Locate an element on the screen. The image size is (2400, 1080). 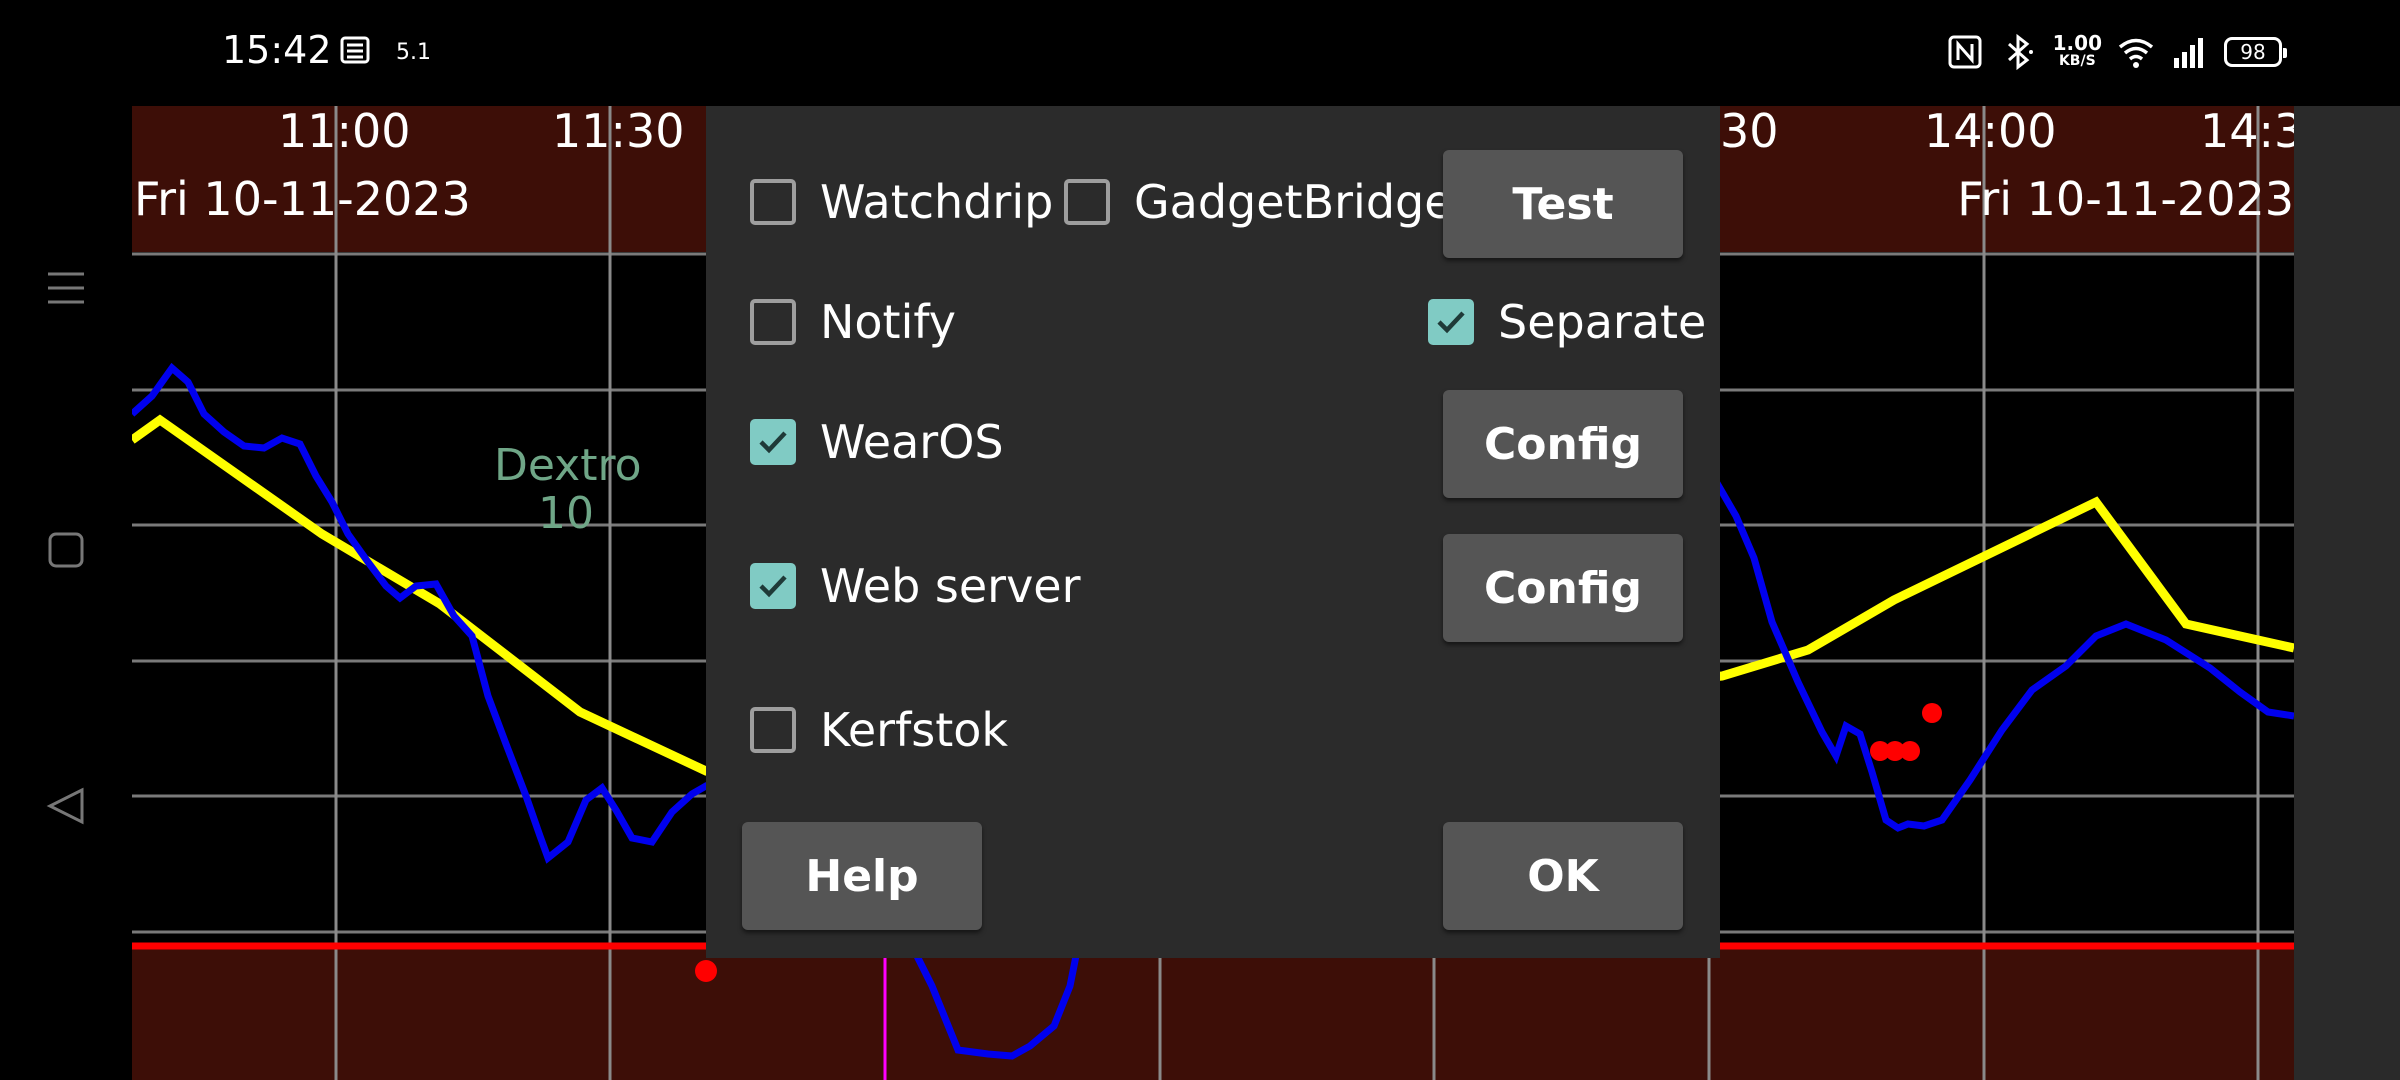
separate-label: Separate is located at coordinates (1602, 322).